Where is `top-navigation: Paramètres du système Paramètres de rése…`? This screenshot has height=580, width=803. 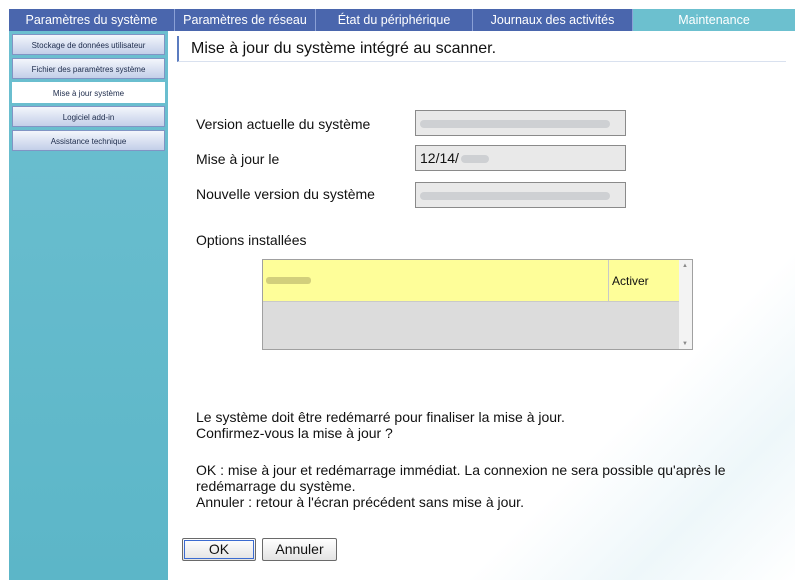
top-navigation: Paramètres du système Paramètres de rése… is located at coordinates (402, 20).